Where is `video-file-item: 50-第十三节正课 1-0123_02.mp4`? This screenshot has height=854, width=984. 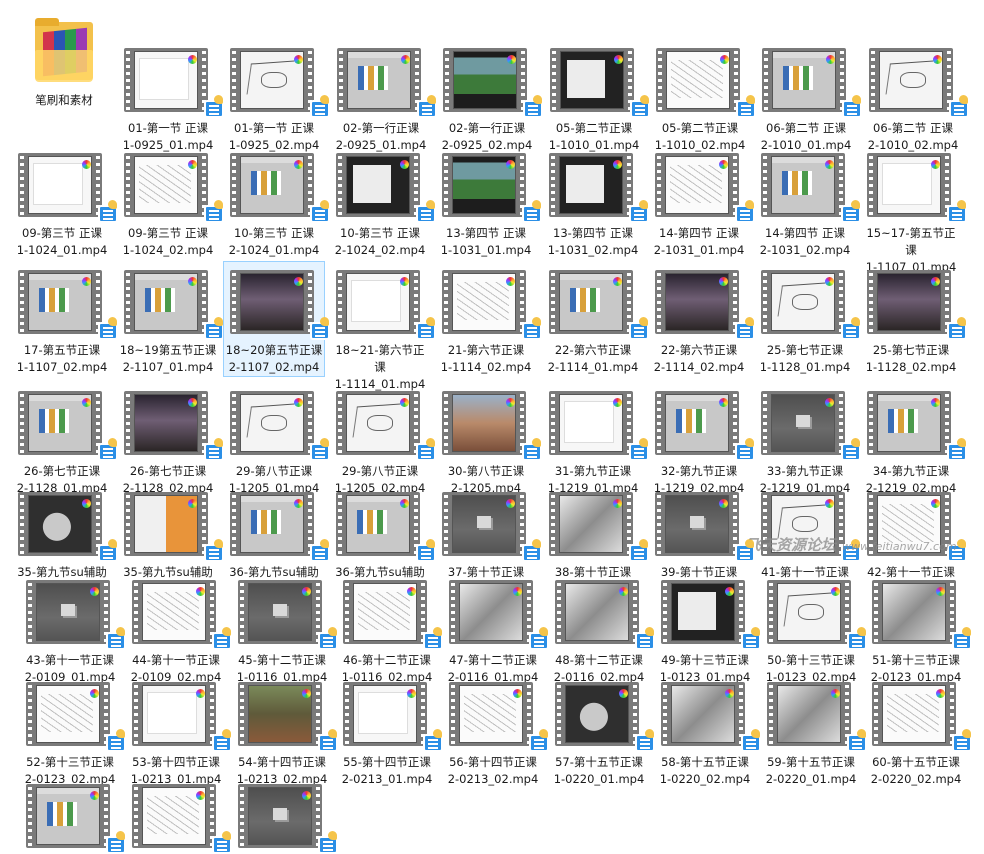 video-file-item: 50-第十三节正课 1-0123_02.mp4 is located at coordinates (814, 629).